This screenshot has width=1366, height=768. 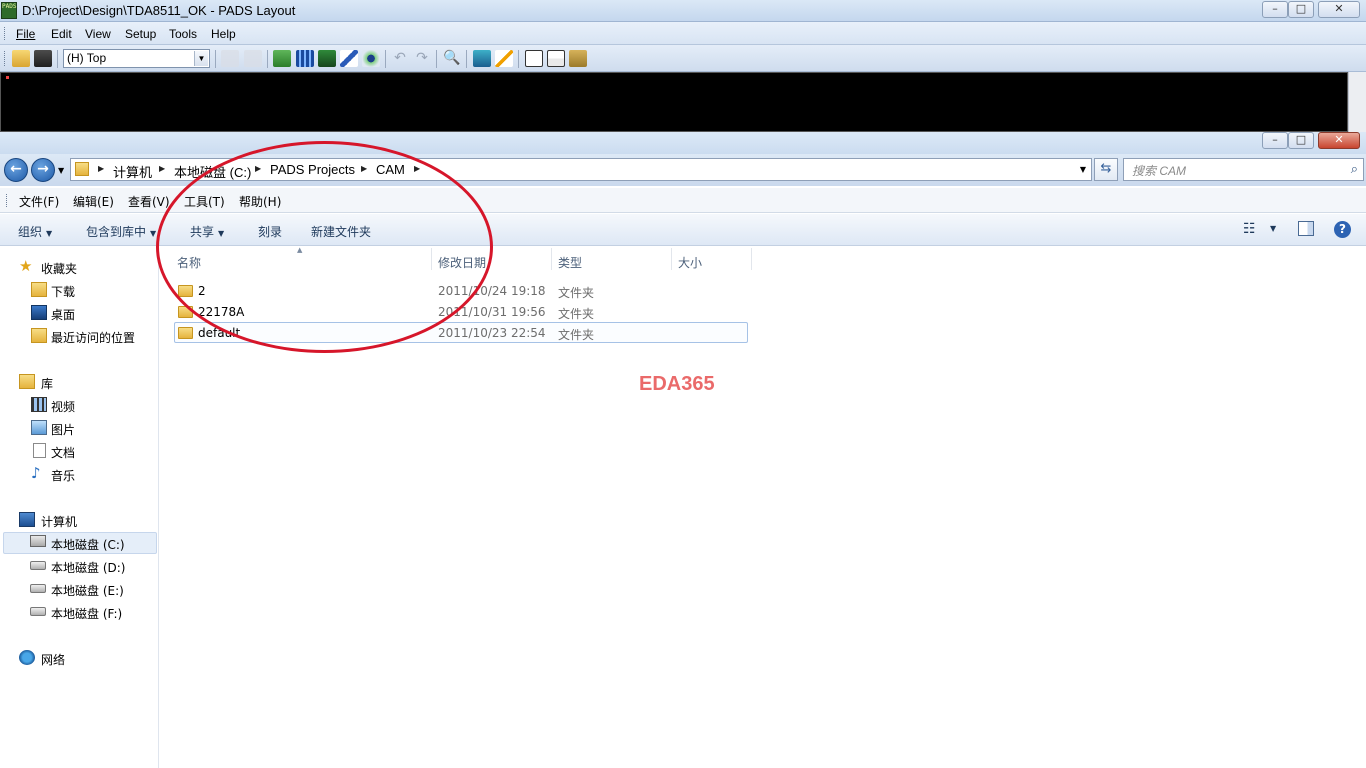 What do you see at coordinates (201, 58) in the screenshot?
I see `chevron-down-icon: ▼` at bounding box center [201, 58].